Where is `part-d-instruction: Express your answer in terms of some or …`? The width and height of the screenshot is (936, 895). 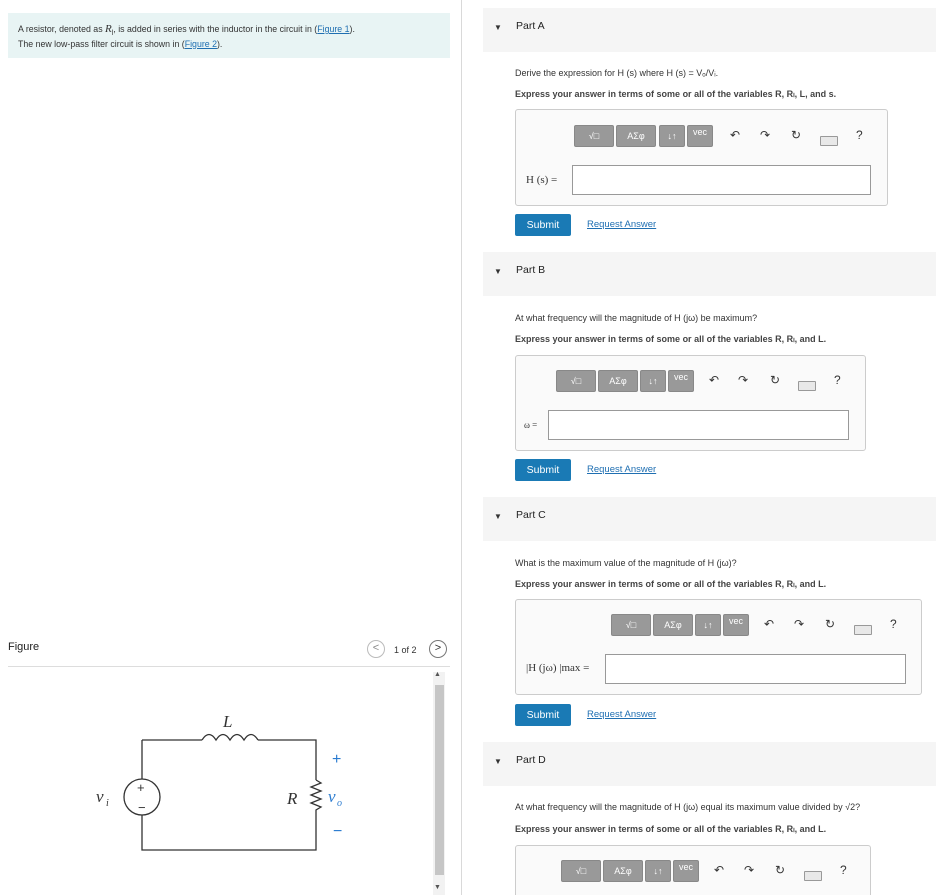 part-d-instruction: Express your answer in terms of some or … is located at coordinates (671, 829).